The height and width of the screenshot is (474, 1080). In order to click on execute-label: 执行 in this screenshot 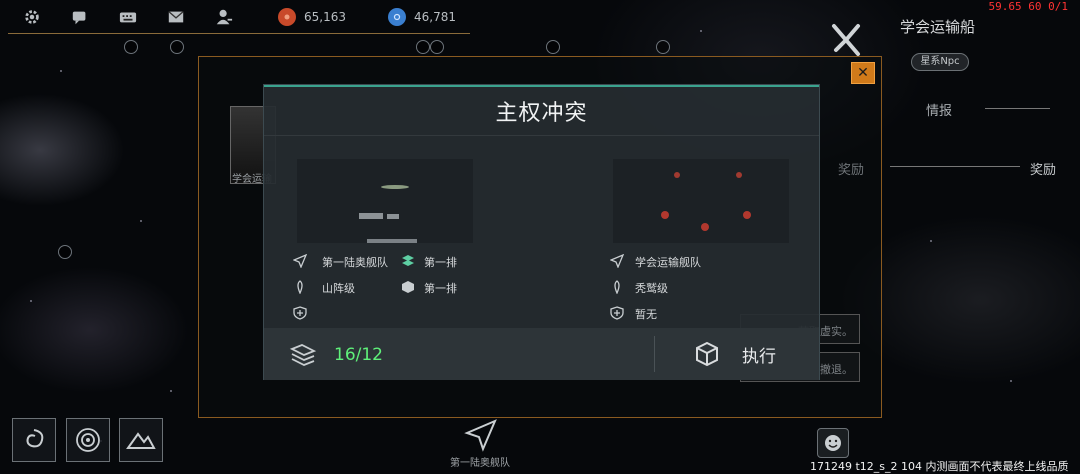, I will do `click(759, 356)`.